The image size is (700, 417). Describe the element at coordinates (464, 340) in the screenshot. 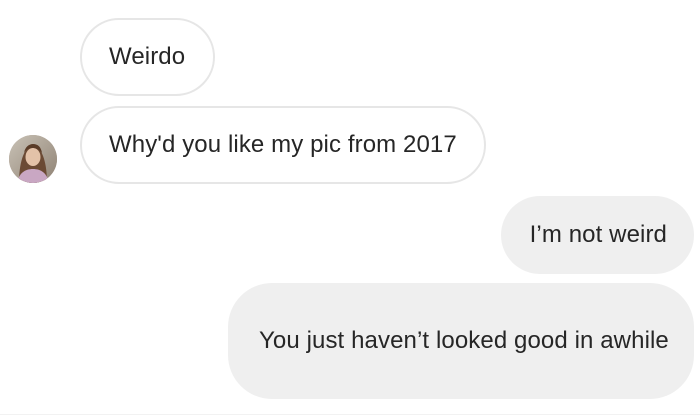

I see `message-text: You just haven’t looked good in awhile` at that location.